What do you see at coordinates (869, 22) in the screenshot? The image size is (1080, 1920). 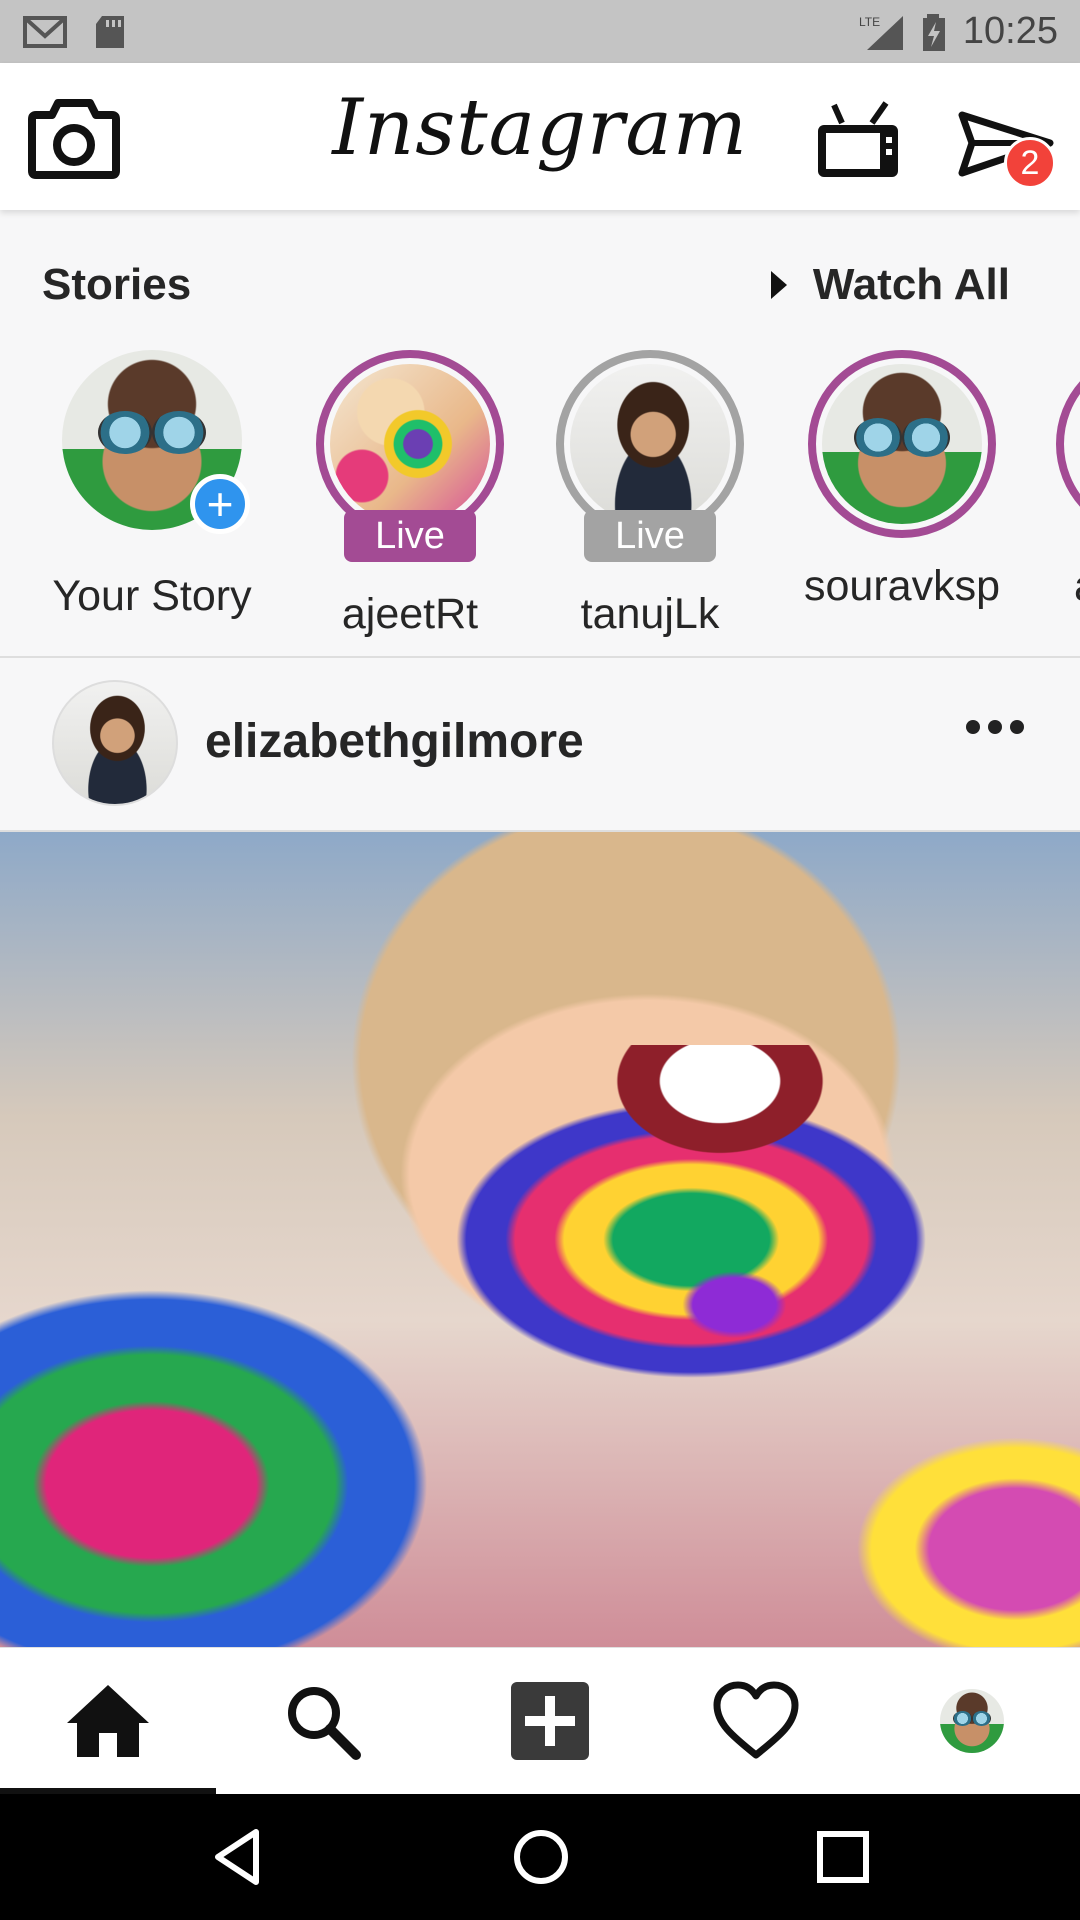 I see `svg-text: LTE` at bounding box center [869, 22].